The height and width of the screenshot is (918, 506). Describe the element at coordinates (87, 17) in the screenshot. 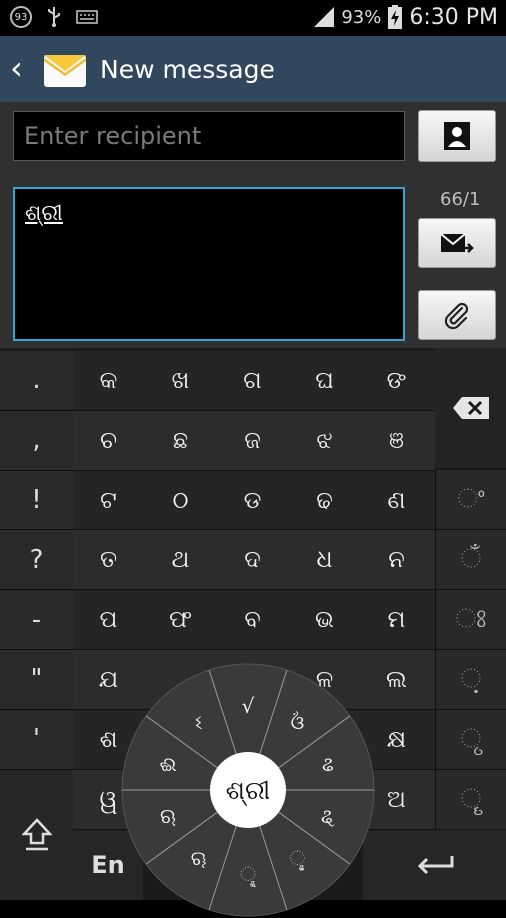

I see `keyboard-icon` at that location.